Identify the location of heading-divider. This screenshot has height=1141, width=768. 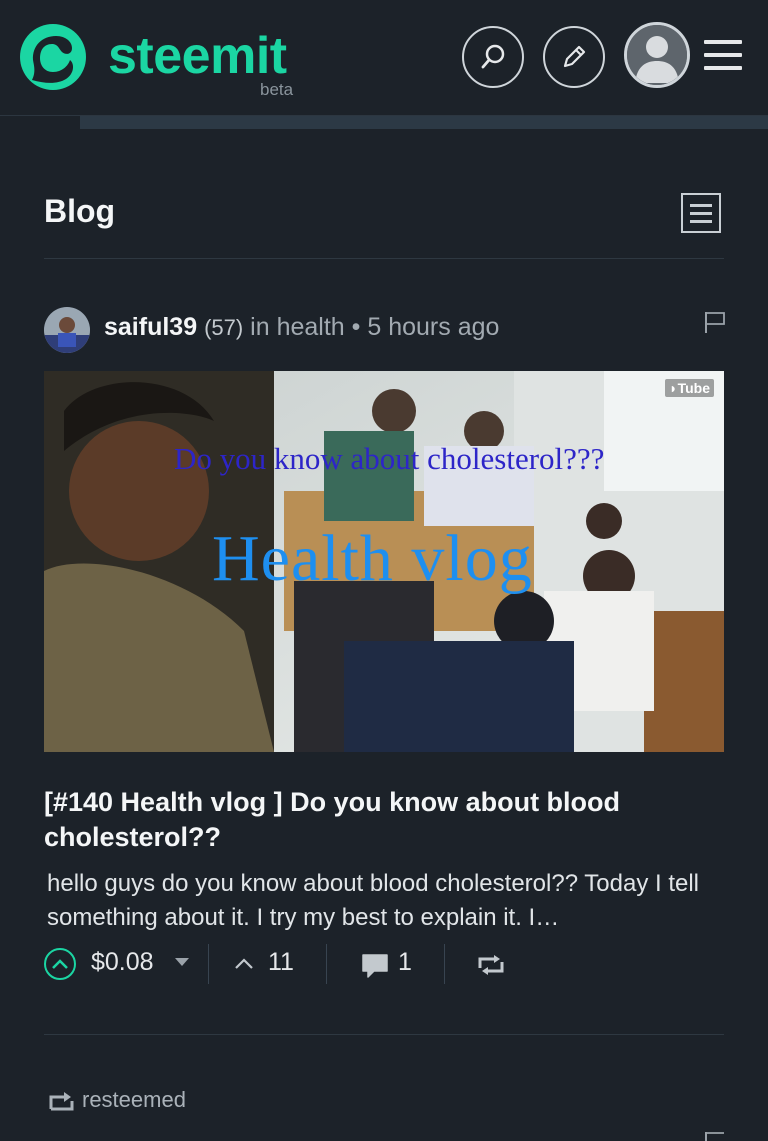
(384, 258).